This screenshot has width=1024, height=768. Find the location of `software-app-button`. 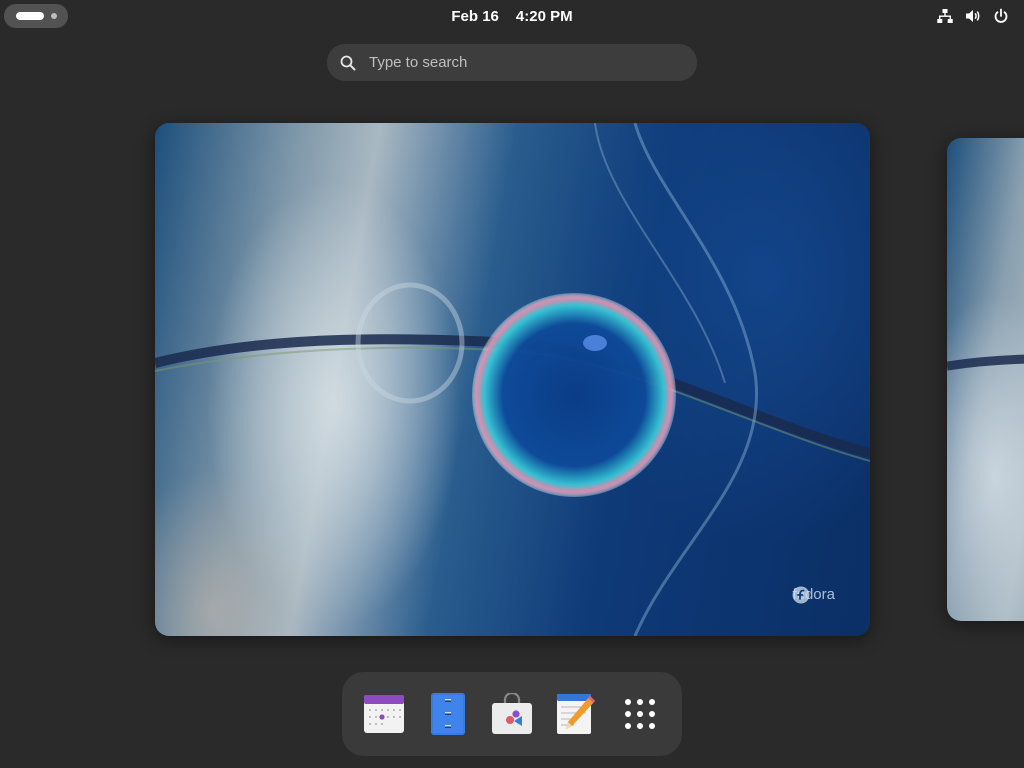

software-app-button is located at coordinates (512, 714).